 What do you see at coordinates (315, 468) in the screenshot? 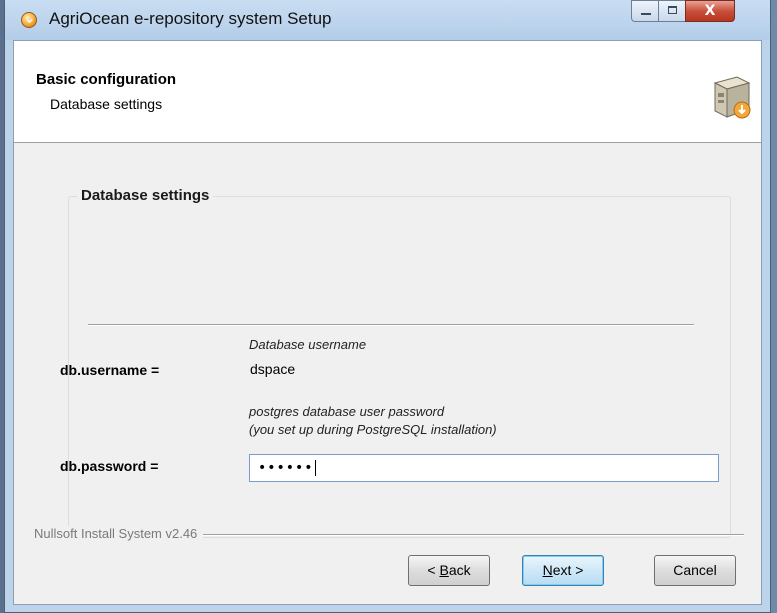
I see `text-caret` at bounding box center [315, 468].